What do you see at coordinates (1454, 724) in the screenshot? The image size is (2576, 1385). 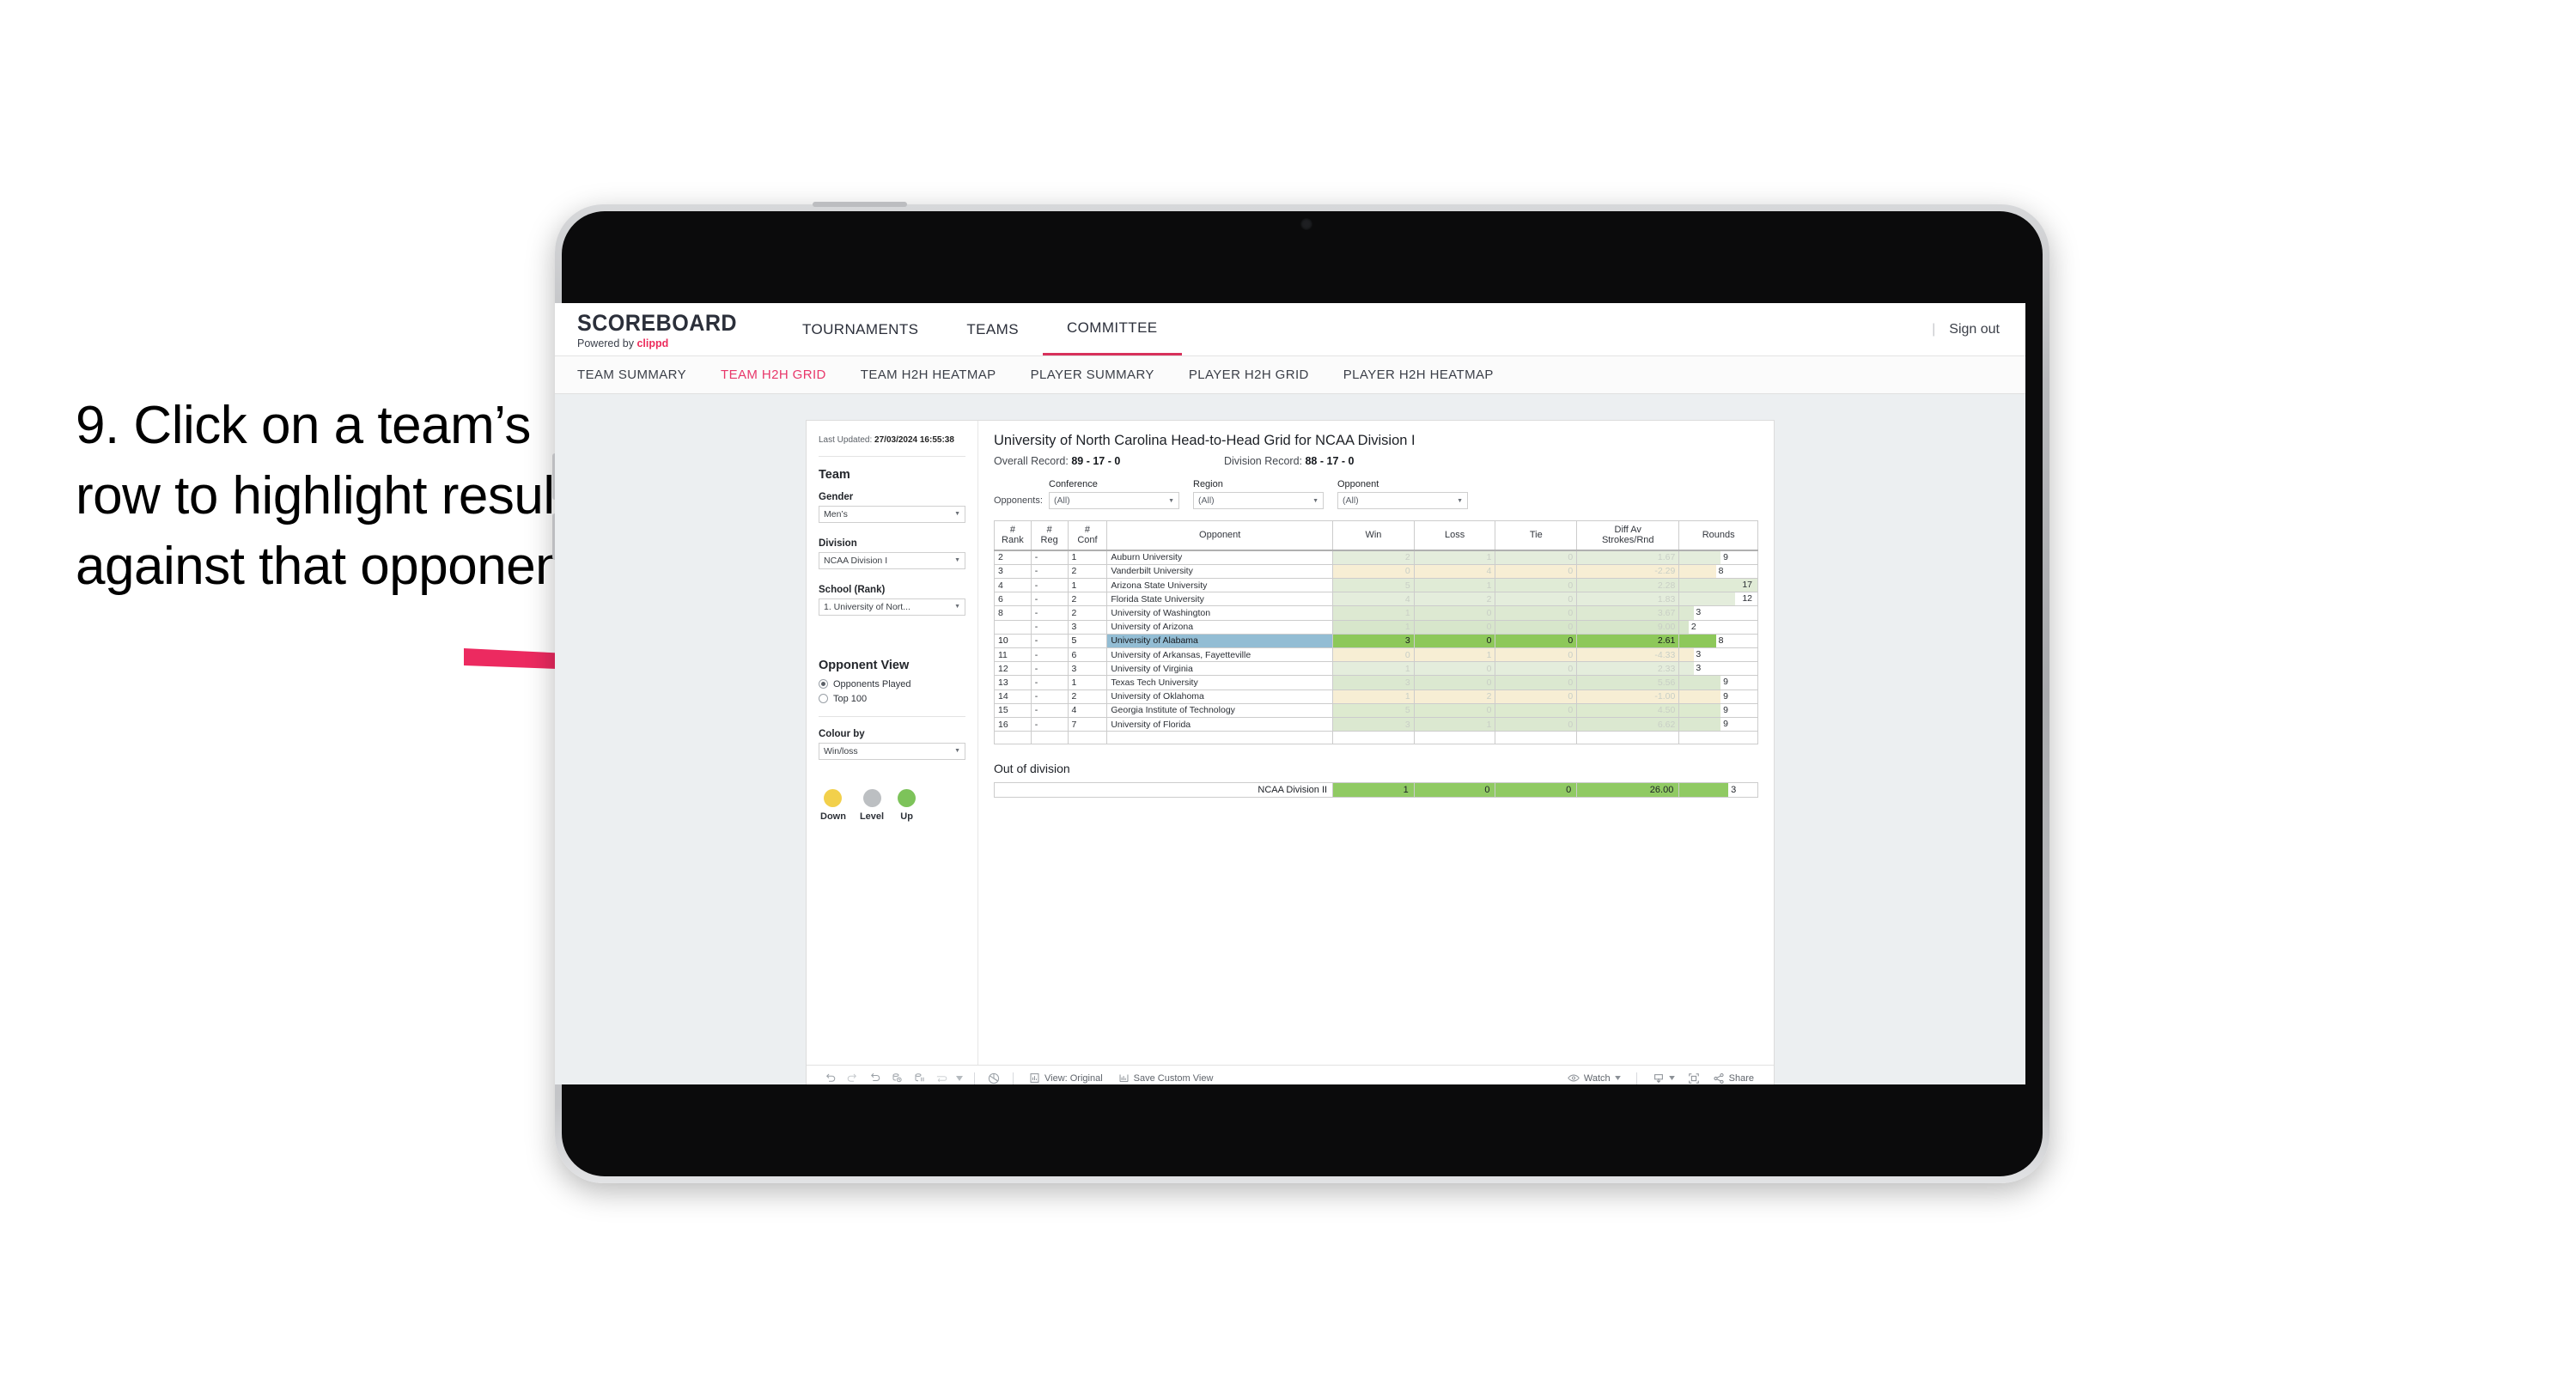 I see `cell-loss: 1` at bounding box center [1454, 724].